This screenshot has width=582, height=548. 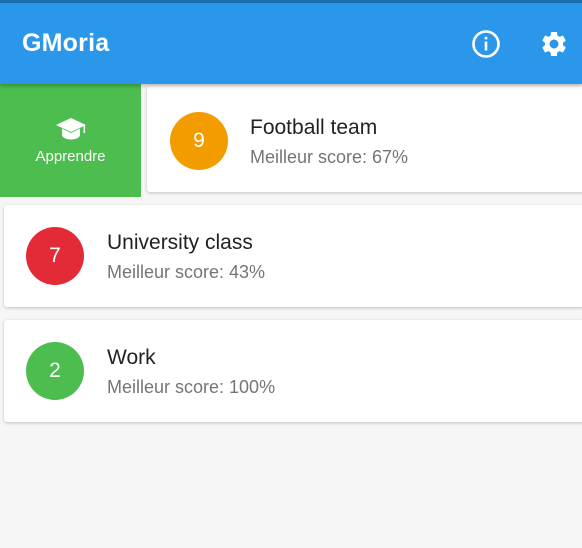 What do you see at coordinates (70, 156) in the screenshot?
I see `learn-label: Apprendre` at bounding box center [70, 156].